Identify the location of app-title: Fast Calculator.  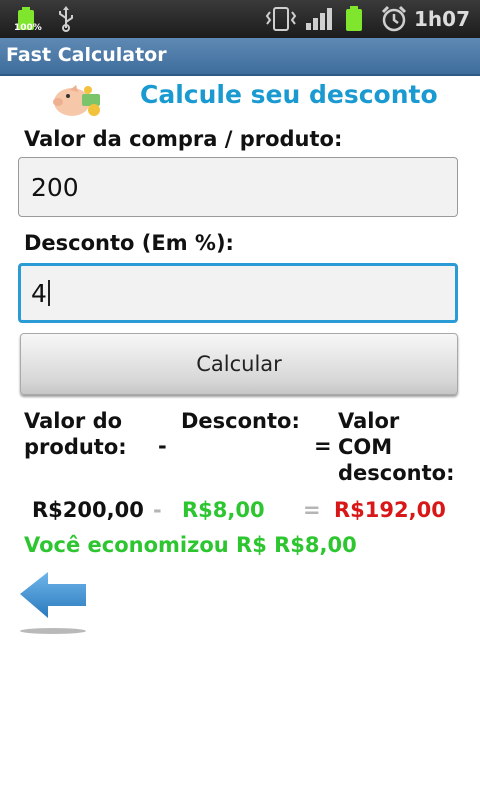
(86, 55).